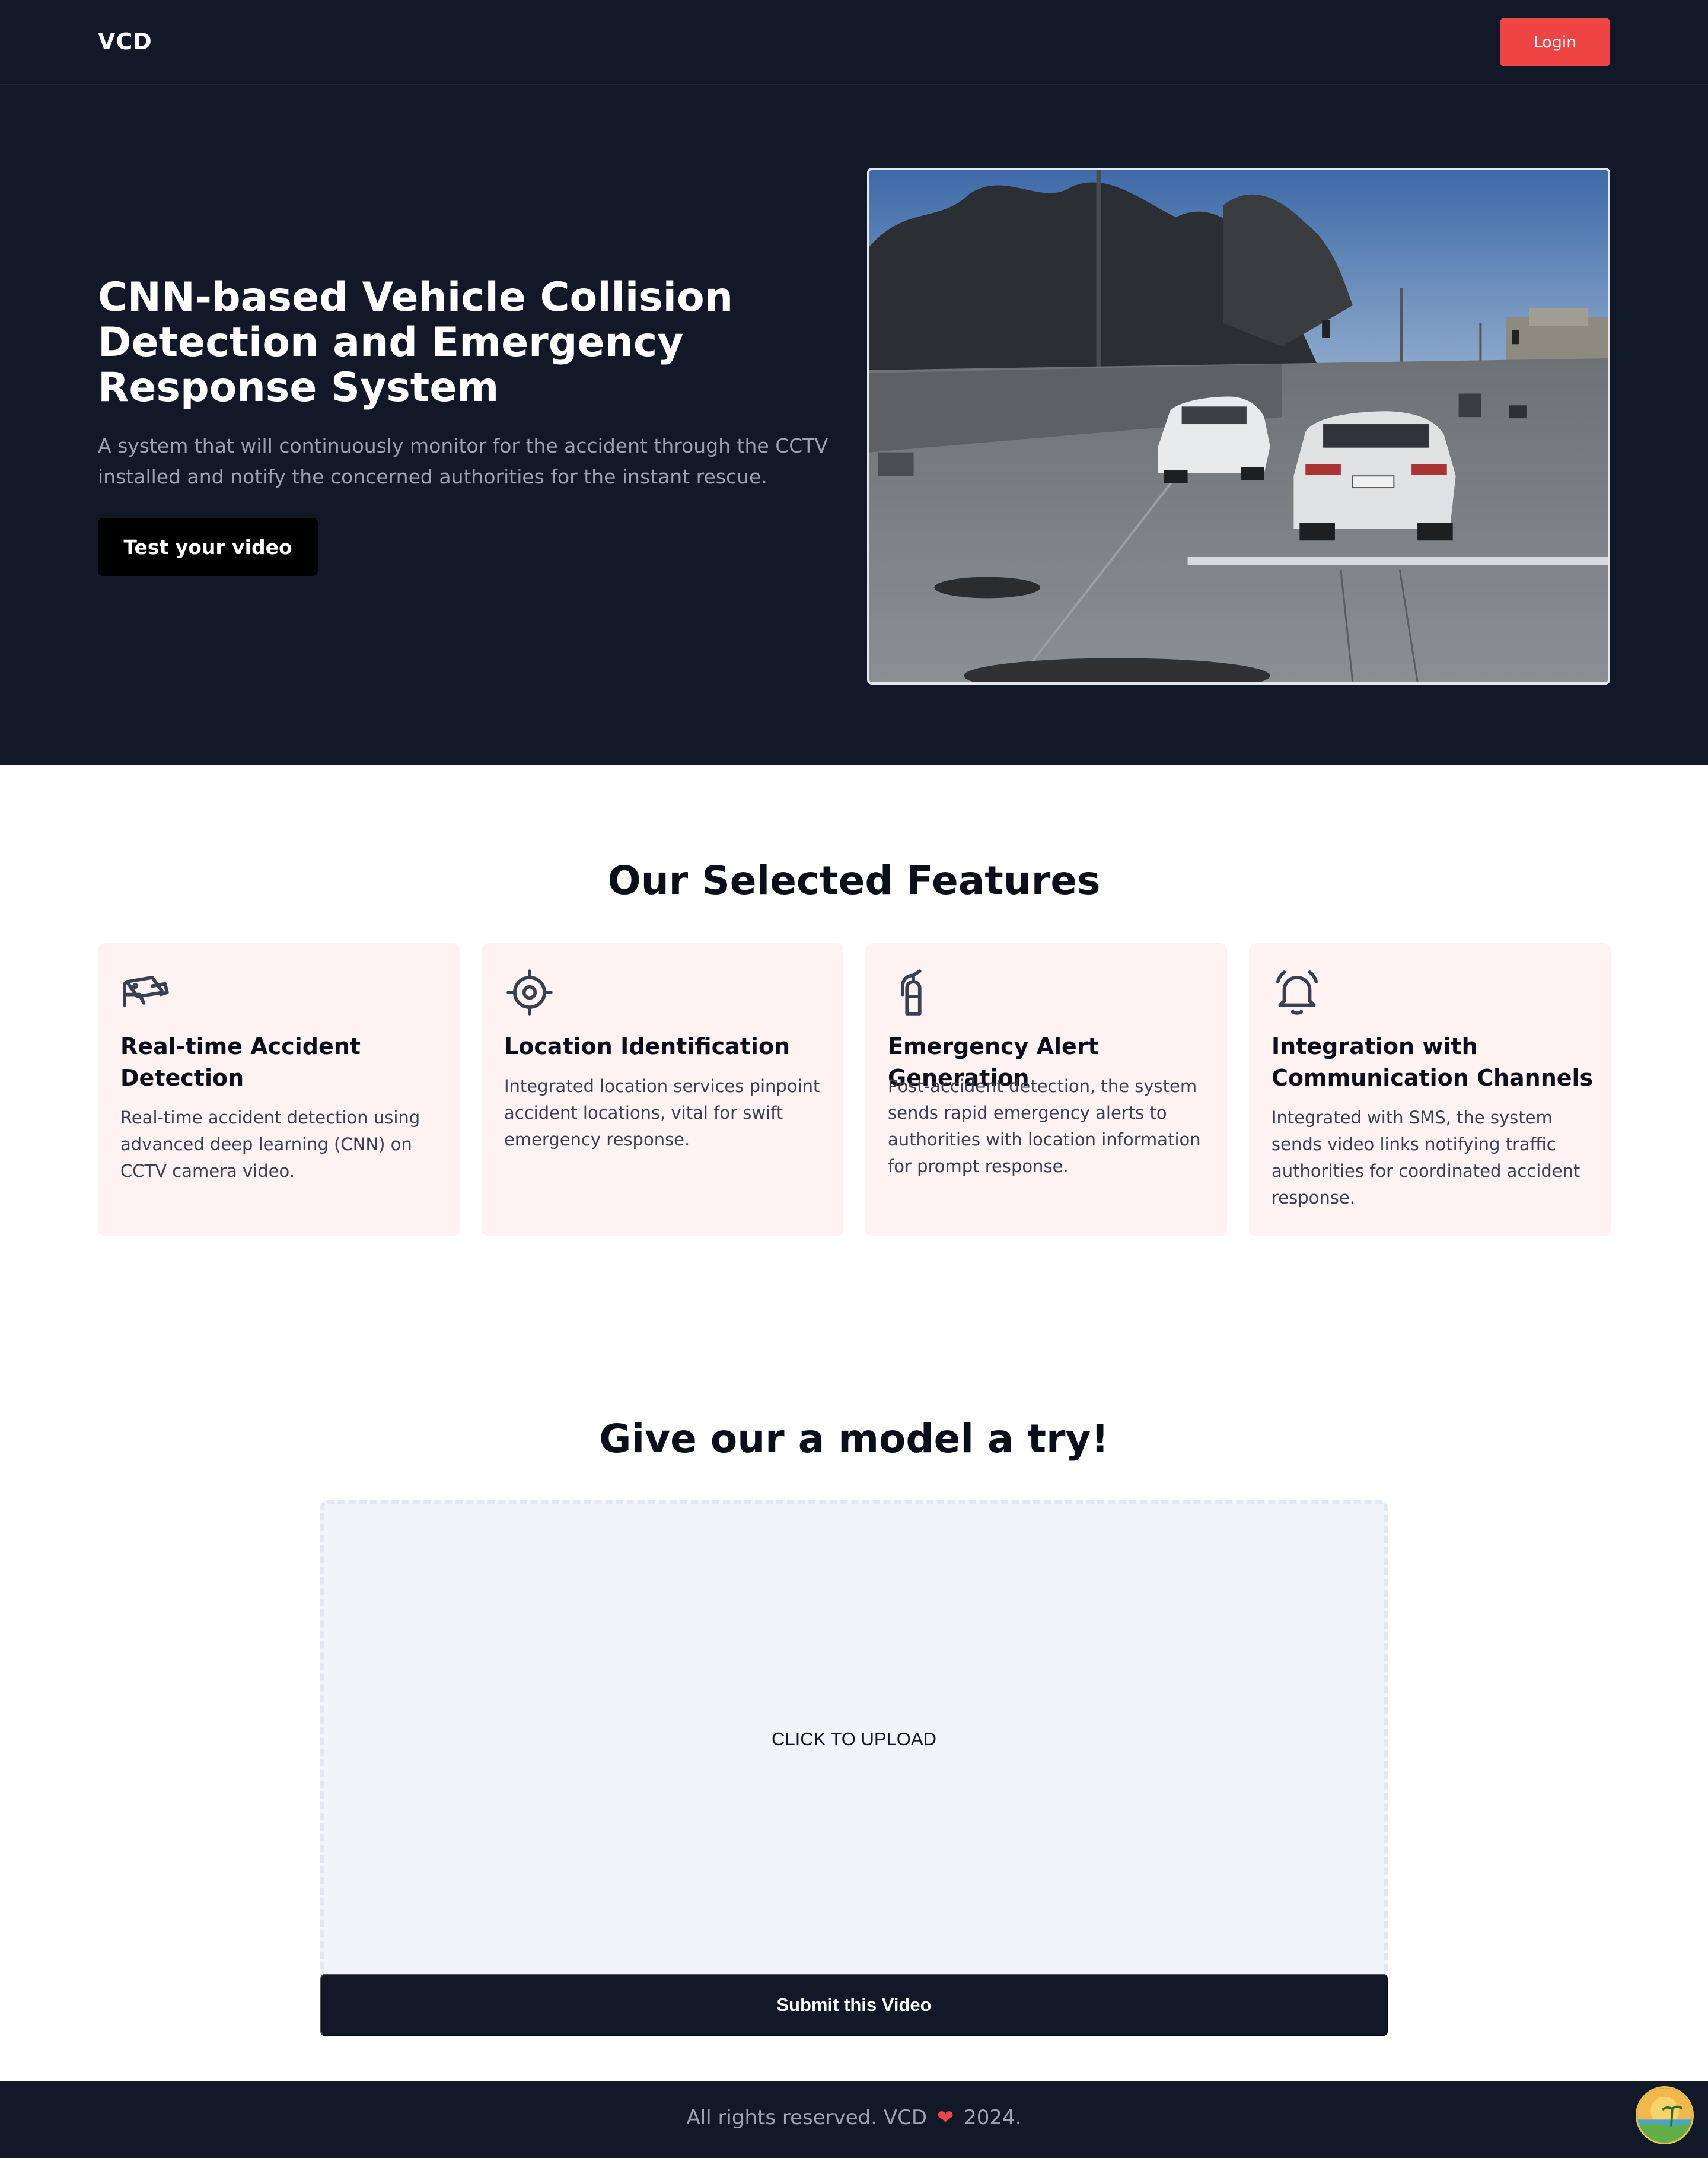 The height and width of the screenshot is (2158, 1708). What do you see at coordinates (913, 992) in the screenshot?
I see `fire-extinguisher-icon` at bounding box center [913, 992].